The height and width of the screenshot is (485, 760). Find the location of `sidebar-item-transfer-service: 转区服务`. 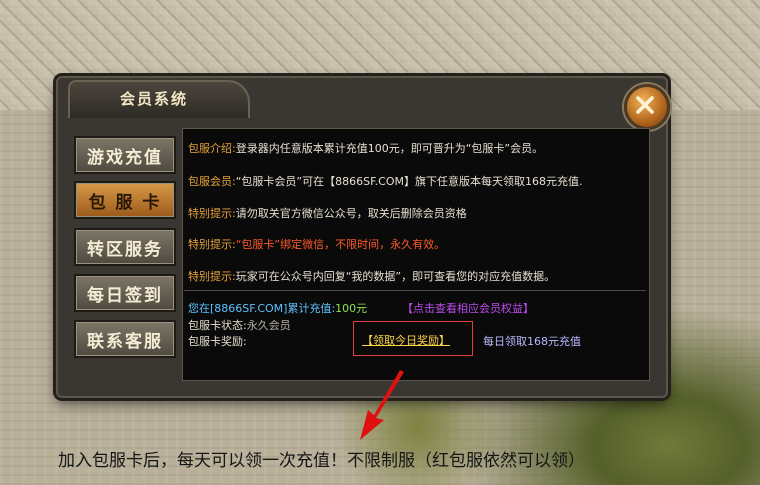

sidebar-item-transfer-service: 转区服务 is located at coordinates (125, 247).